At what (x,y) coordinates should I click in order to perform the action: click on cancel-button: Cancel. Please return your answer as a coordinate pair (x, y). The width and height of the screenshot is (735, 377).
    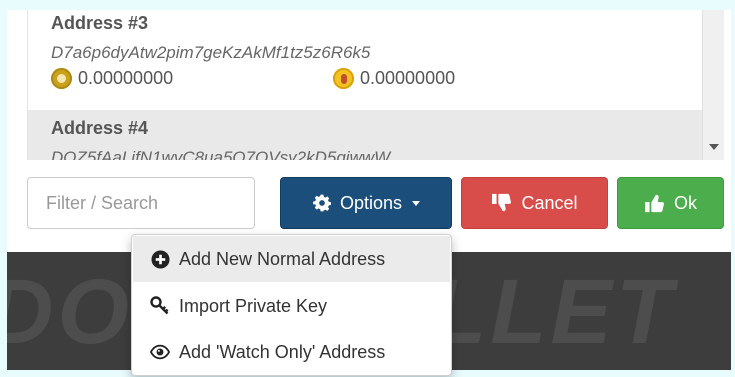
    Looking at the image, I should click on (534, 203).